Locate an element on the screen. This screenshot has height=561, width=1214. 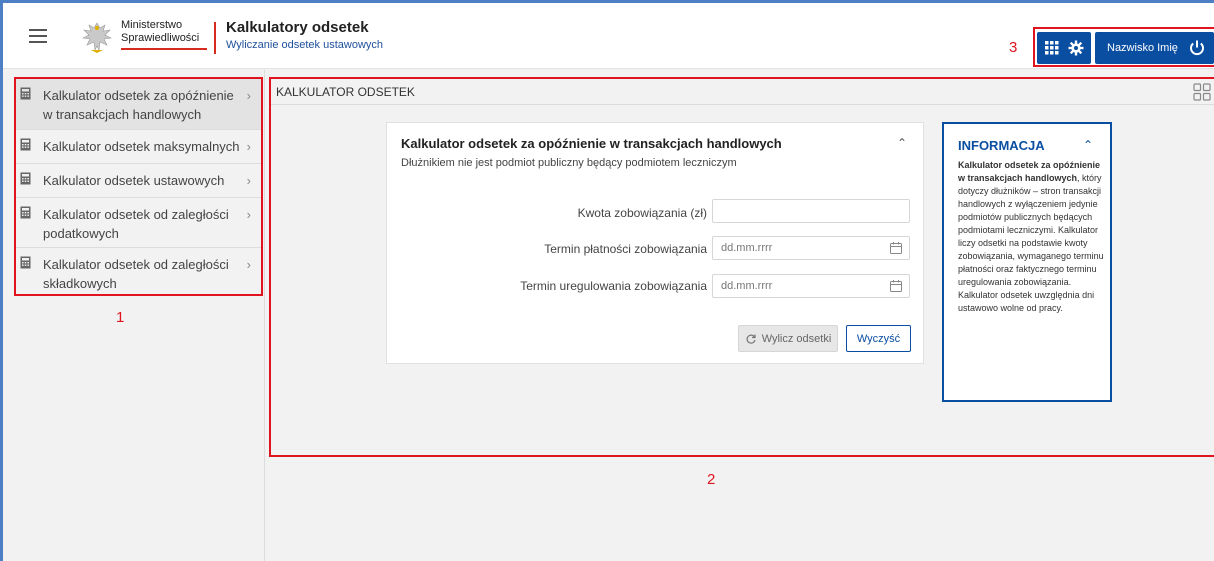
apps-settings-group is located at coordinates (1064, 48).